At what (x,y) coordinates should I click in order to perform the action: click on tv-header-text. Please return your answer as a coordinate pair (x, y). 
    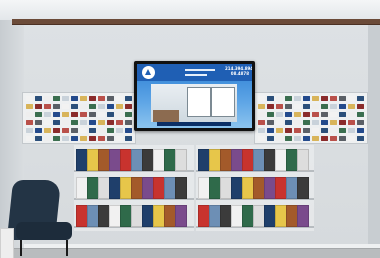
    Looking at the image, I should click on (200, 70).